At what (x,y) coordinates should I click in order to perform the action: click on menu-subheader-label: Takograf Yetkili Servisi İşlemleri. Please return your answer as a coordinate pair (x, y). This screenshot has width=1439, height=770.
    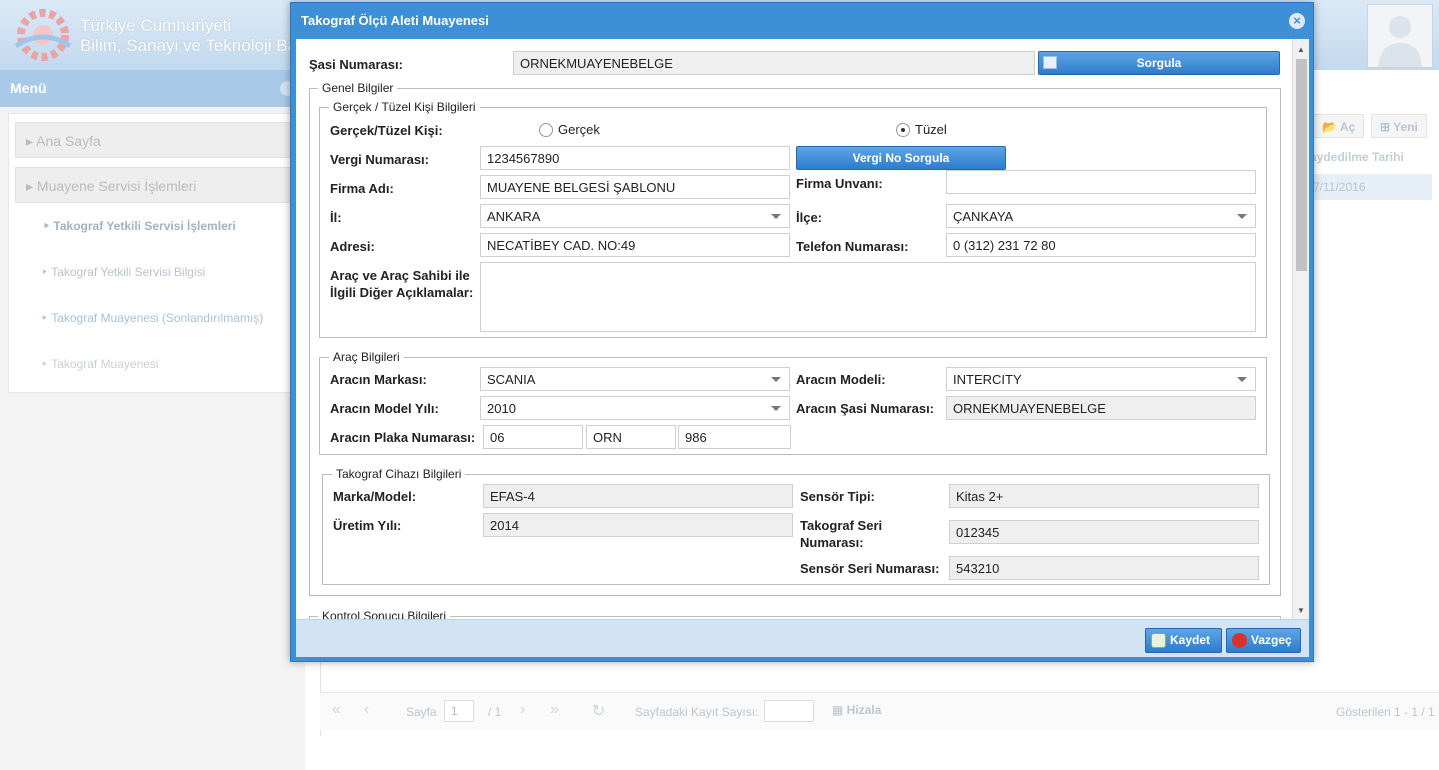
    Looking at the image, I should click on (144, 226).